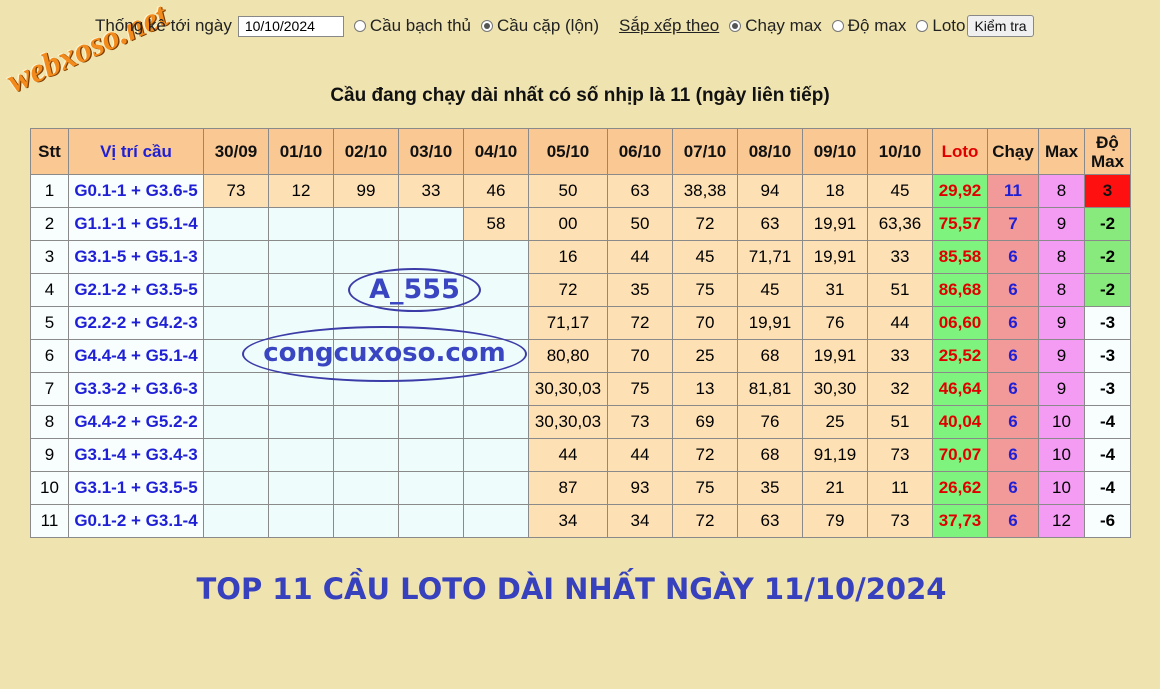 Image resolution: width=1160 pixels, height=689 pixels. What do you see at coordinates (837, 26) in the screenshot?
I see `sort-radio-do-max` at bounding box center [837, 26].